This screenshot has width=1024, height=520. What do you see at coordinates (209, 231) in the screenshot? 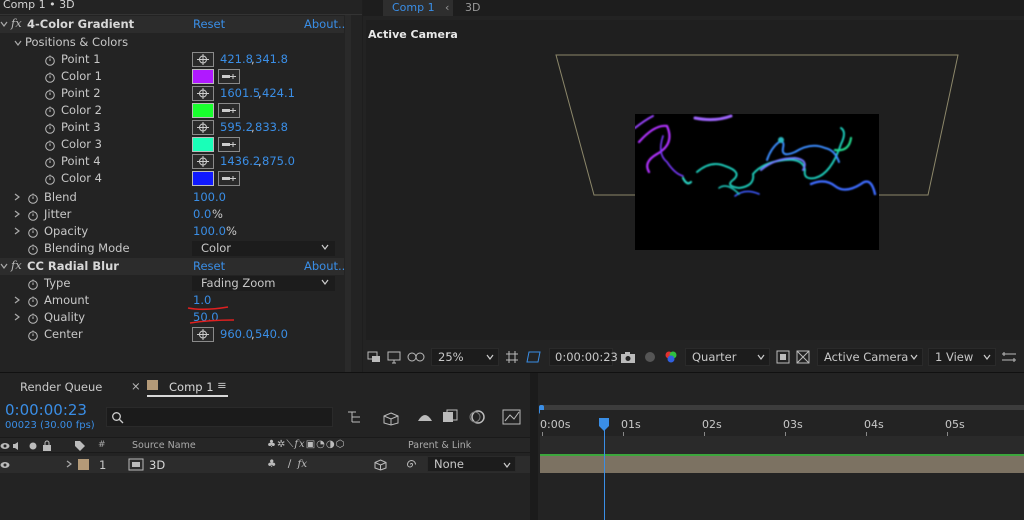
I see `opacity-value: 100.0` at bounding box center [209, 231].